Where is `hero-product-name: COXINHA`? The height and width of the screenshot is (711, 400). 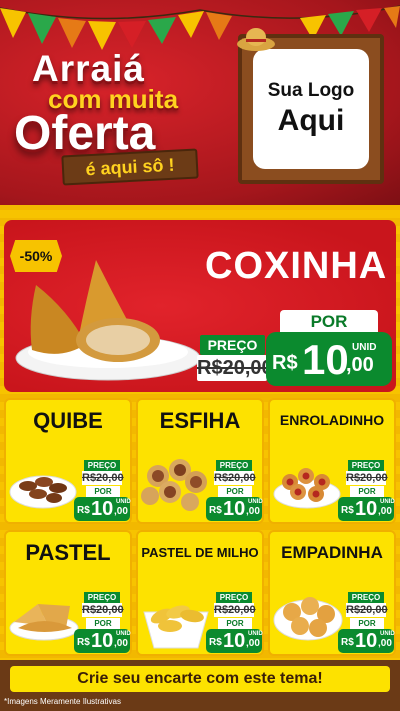
hero-product-name: COXINHA is located at coordinates (296, 266).